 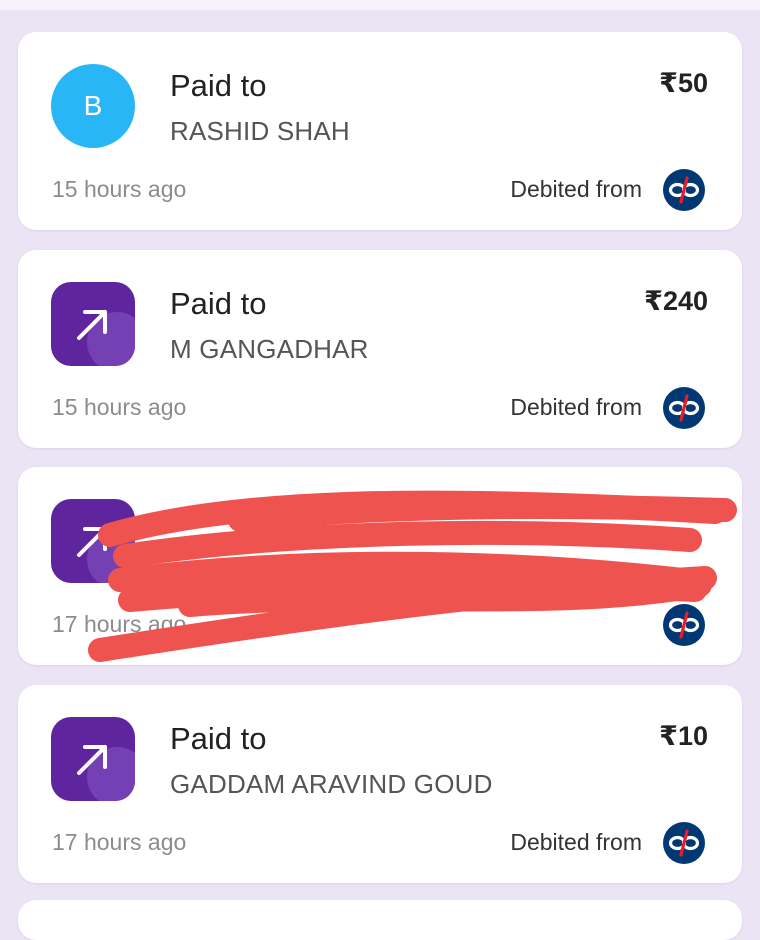 I want to click on avatar-letter: B, so click(x=93, y=105).